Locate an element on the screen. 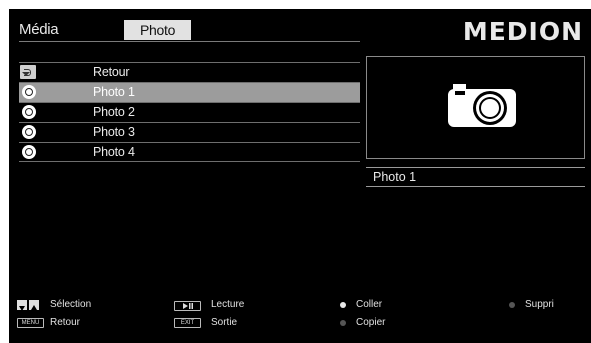  preview-pane is located at coordinates (475, 107).